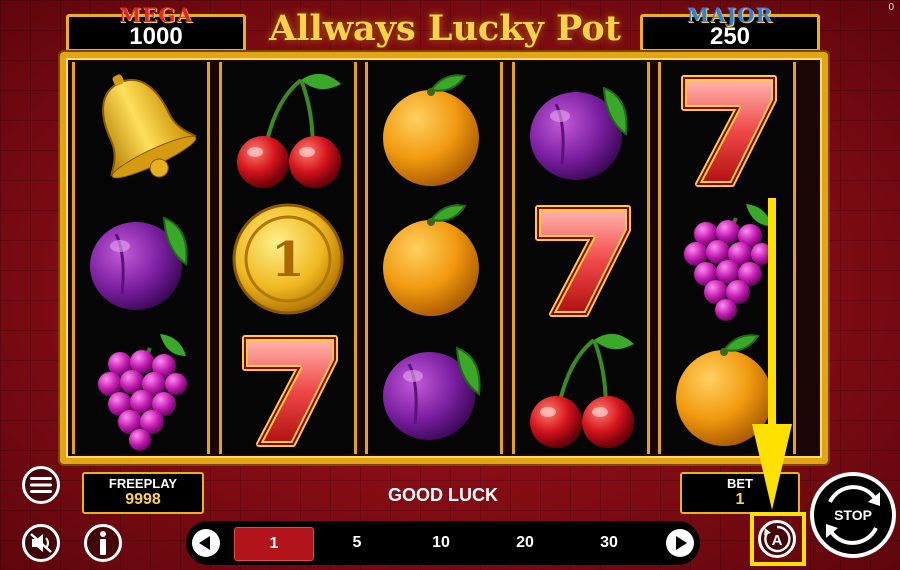 This screenshot has width=900, height=570. I want to click on freeplay-value: 9998, so click(143, 499).